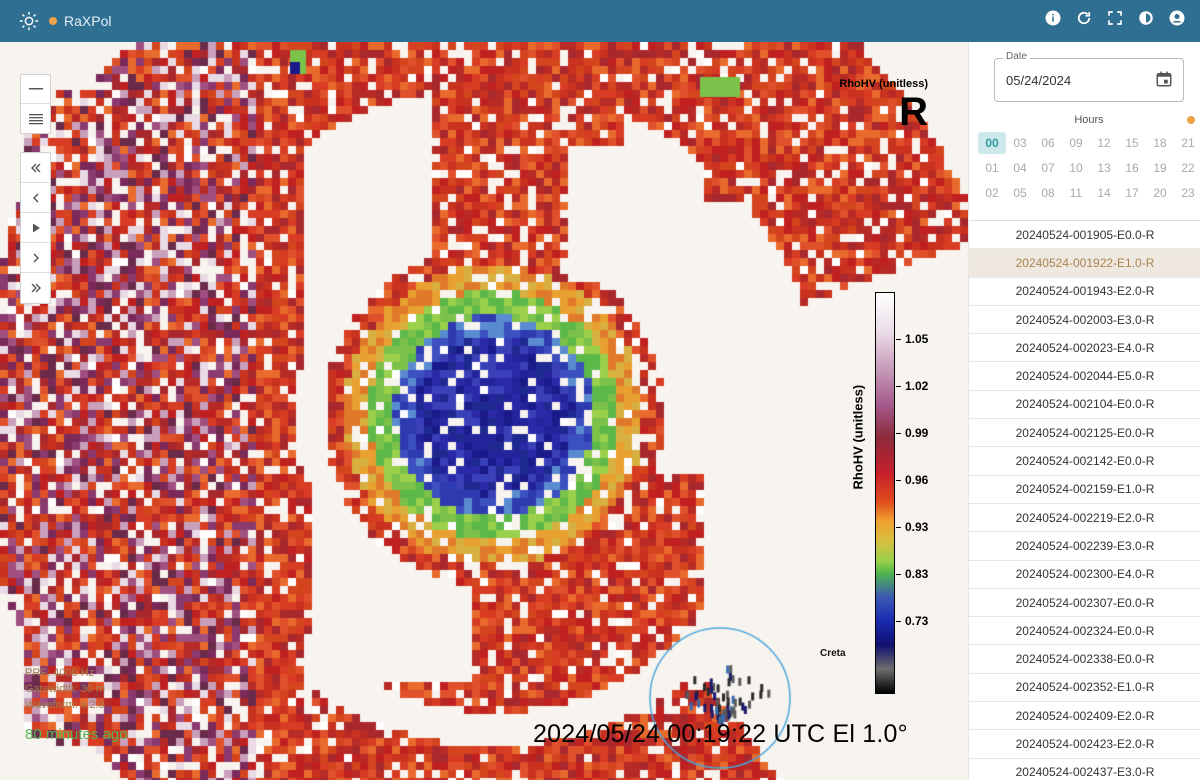 This screenshot has width=1200, height=780. I want to click on file-list-item: 20240524-002239-E3.0-R, so click(1084, 546).